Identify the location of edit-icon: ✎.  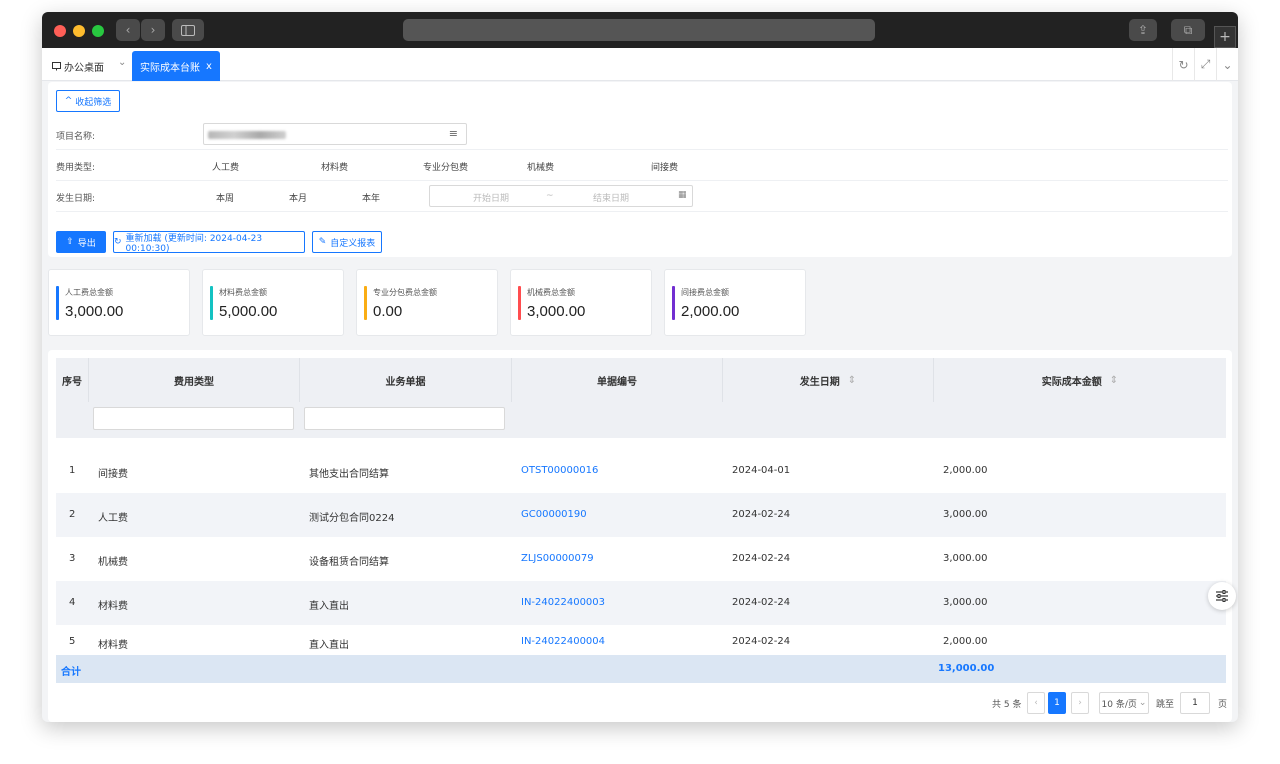
(322, 242).